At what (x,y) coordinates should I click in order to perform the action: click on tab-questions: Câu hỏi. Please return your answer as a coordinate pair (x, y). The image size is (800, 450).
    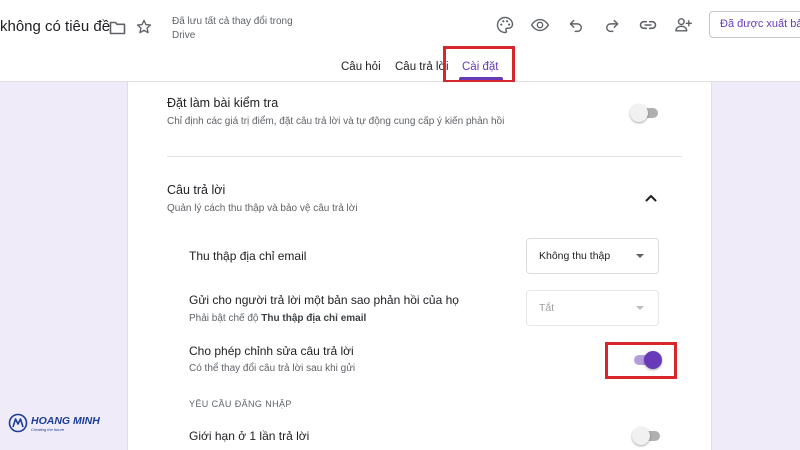
    Looking at the image, I should click on (361, 67).